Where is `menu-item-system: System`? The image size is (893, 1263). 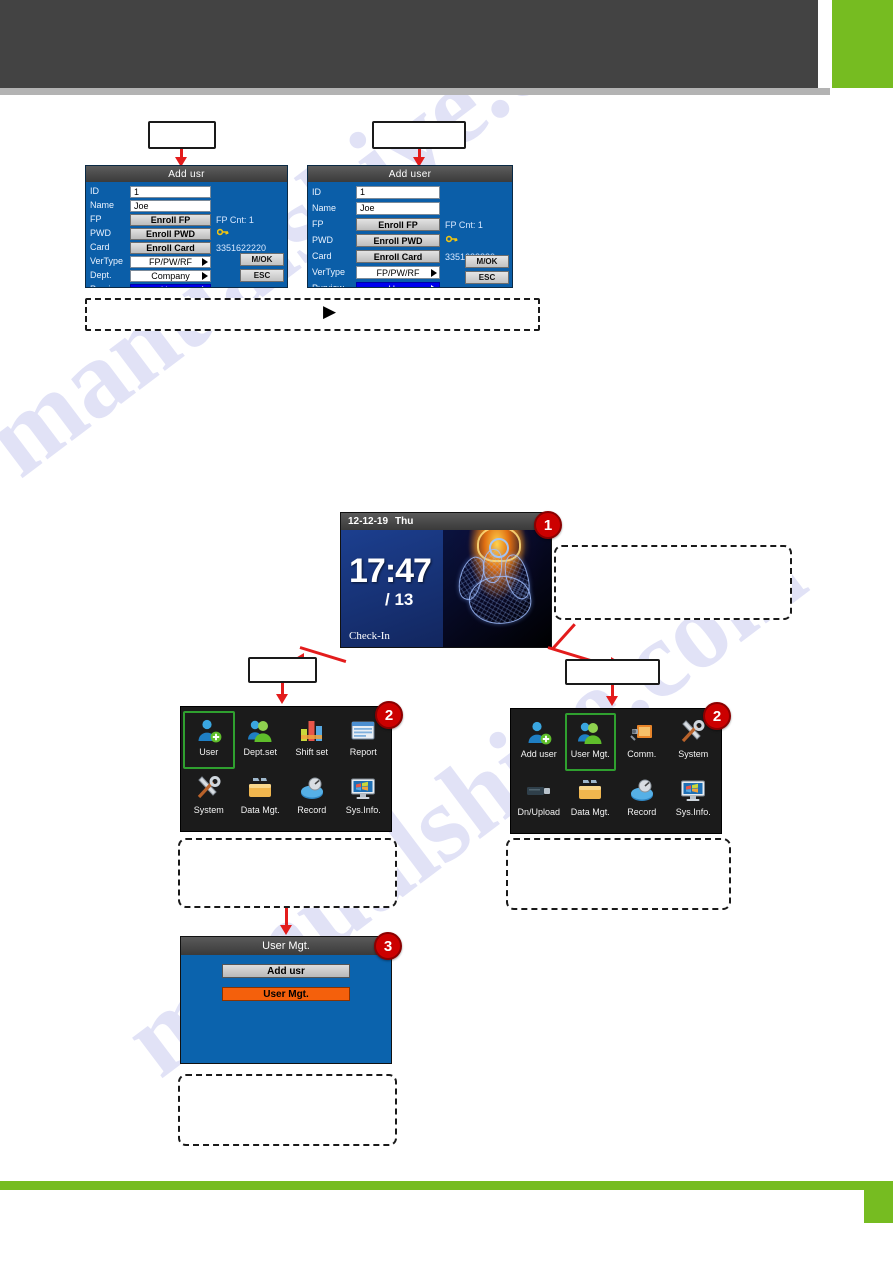 menu-item-system: System is located at coordinates (209, 798).